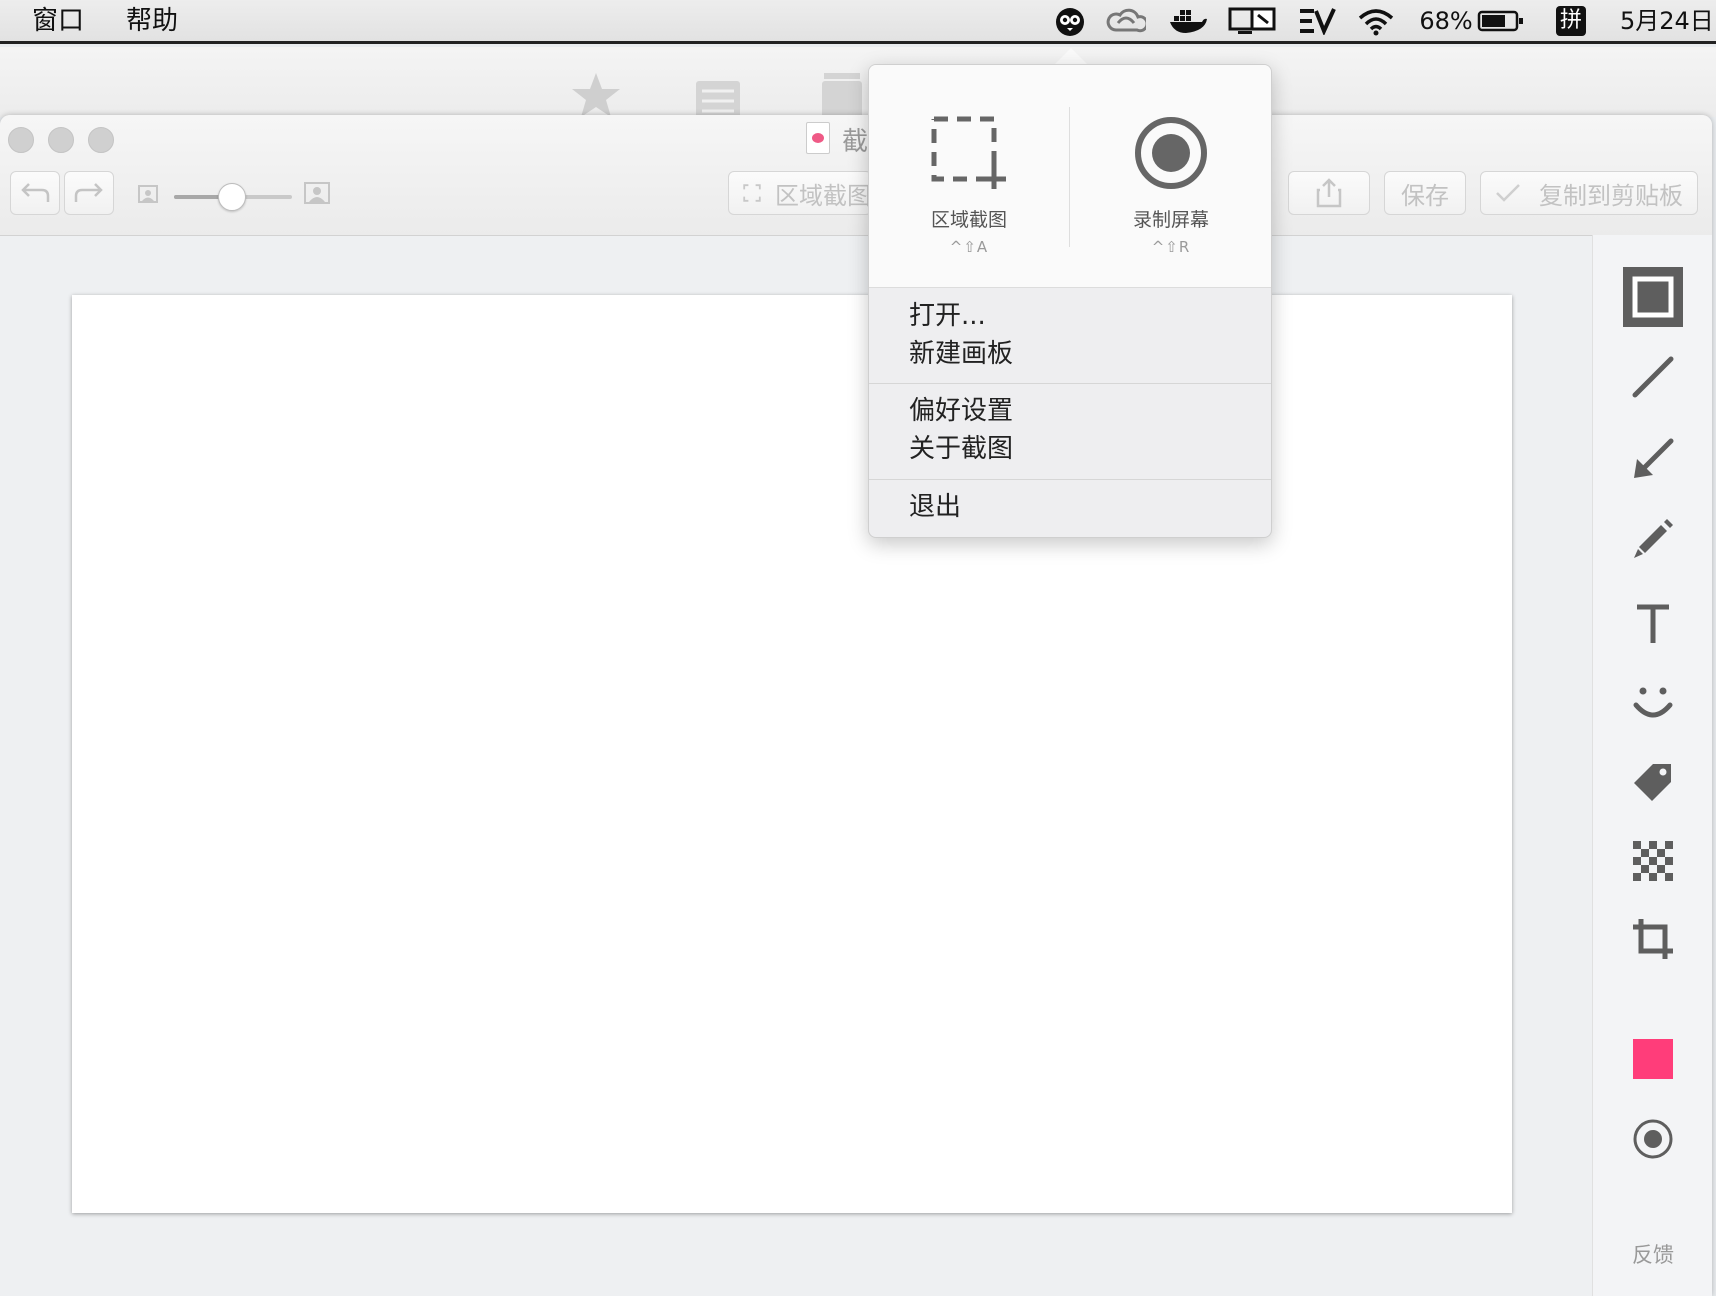  I want to click on region-capture-button: 区域截图, so click(800, 193).